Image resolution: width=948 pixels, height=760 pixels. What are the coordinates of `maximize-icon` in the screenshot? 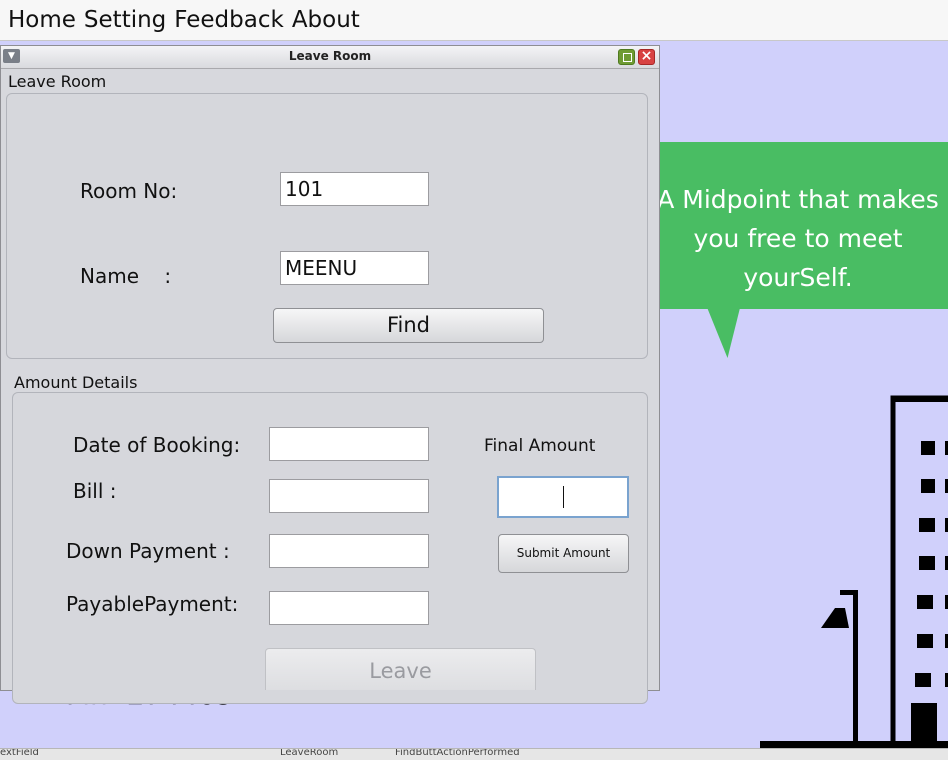 It's located at (626, 57).